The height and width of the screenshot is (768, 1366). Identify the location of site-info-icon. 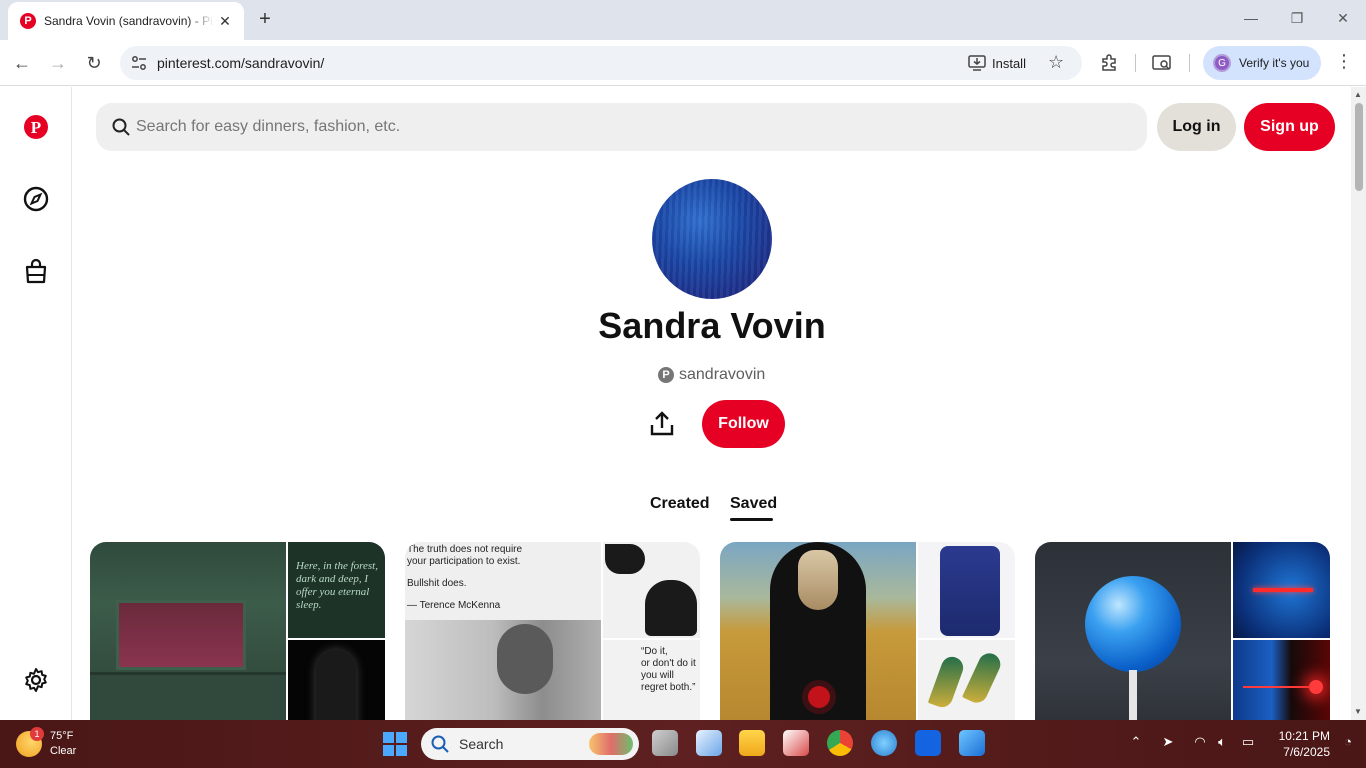
(139, 63).